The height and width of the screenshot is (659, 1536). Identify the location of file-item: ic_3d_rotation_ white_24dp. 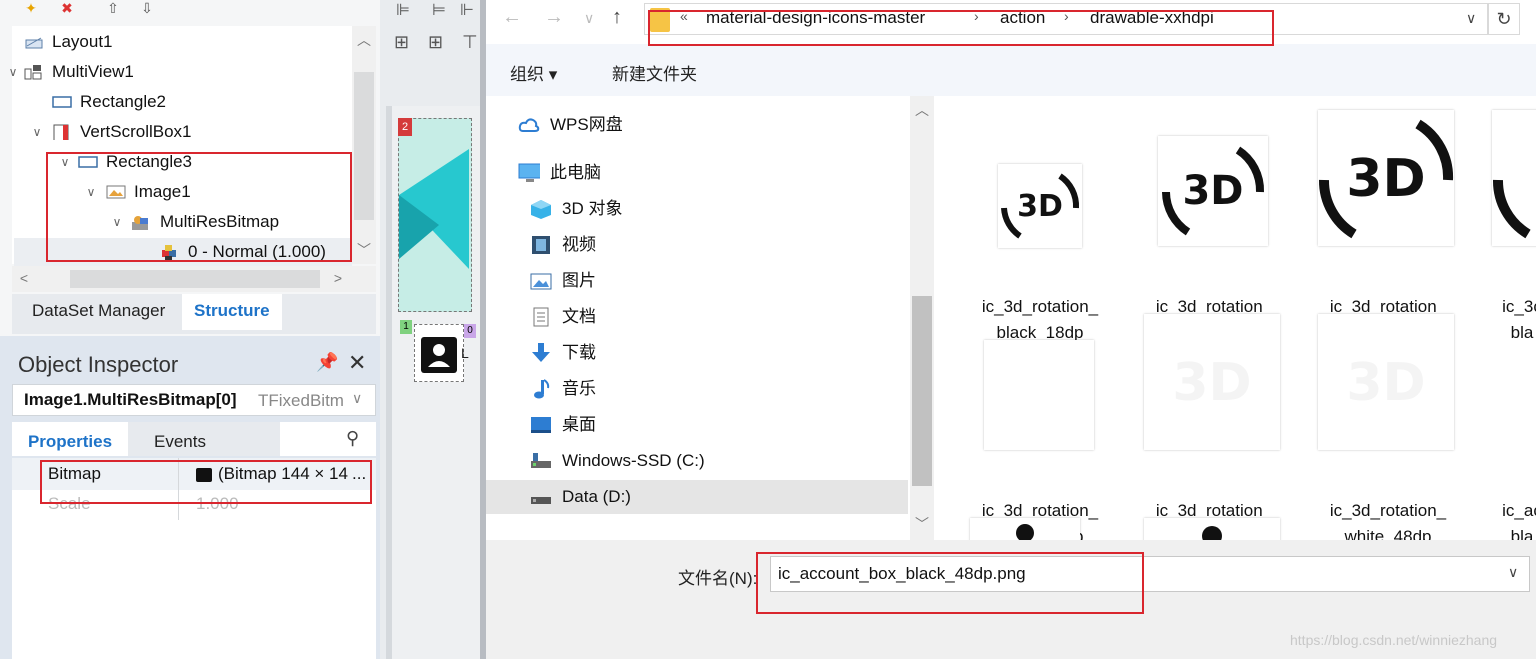
(1040, 440).